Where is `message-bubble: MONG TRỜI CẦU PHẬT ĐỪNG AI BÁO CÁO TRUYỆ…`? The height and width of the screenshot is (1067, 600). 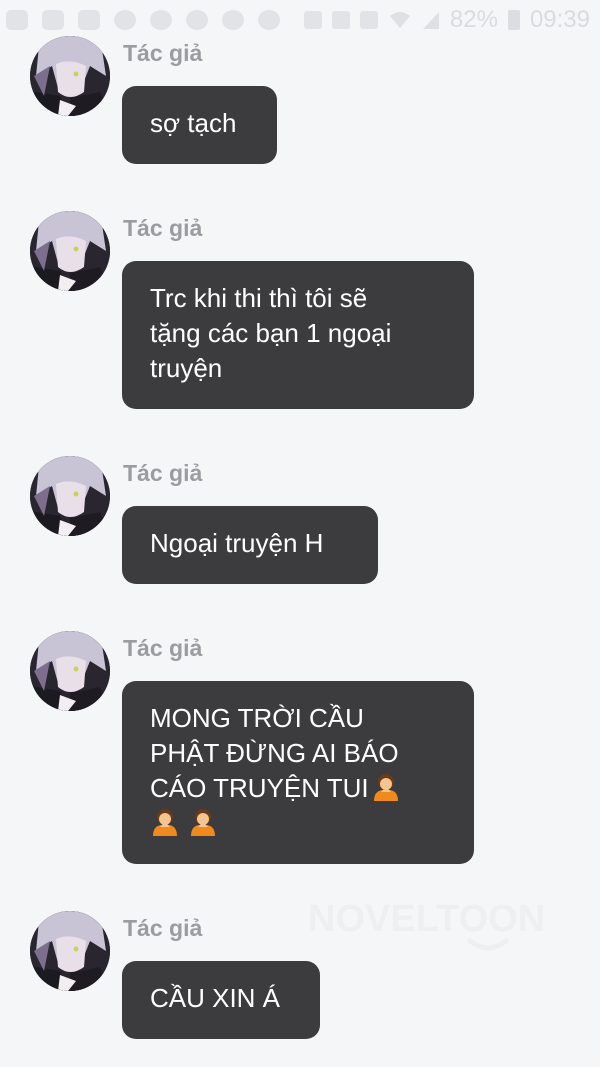 message-bubble: MONG TRỜI CẦU PHẬT ĐỪNG AI BÁO CÁO TRUYỆ… is located at coordinates (298, 772).